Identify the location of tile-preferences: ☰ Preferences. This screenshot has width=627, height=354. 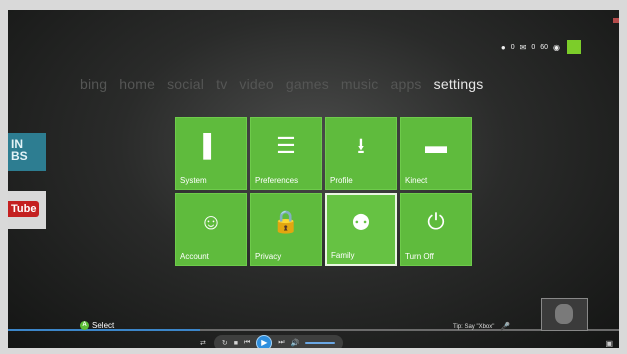
(286, 153).